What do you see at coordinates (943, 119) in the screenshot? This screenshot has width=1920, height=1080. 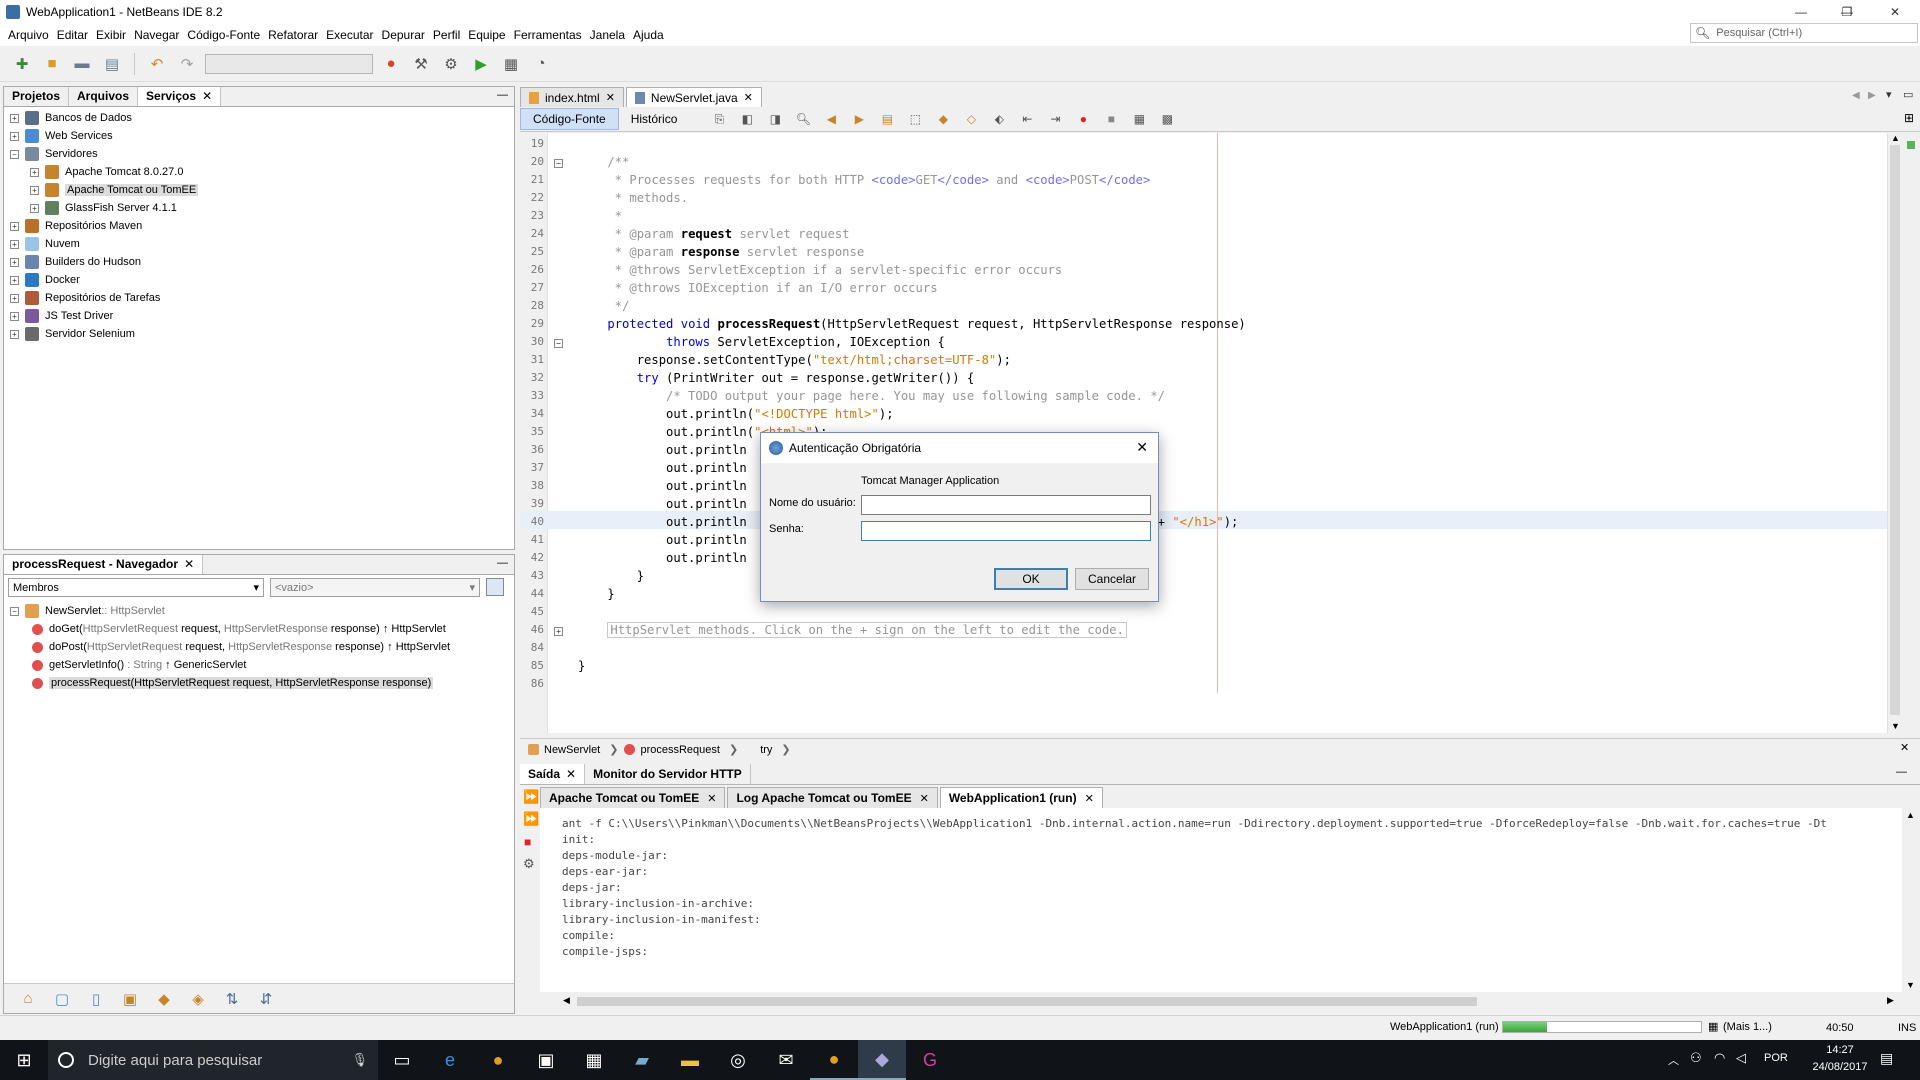 I see `prev-bookmark-icon: ◆` at bounding box center [943, 119].